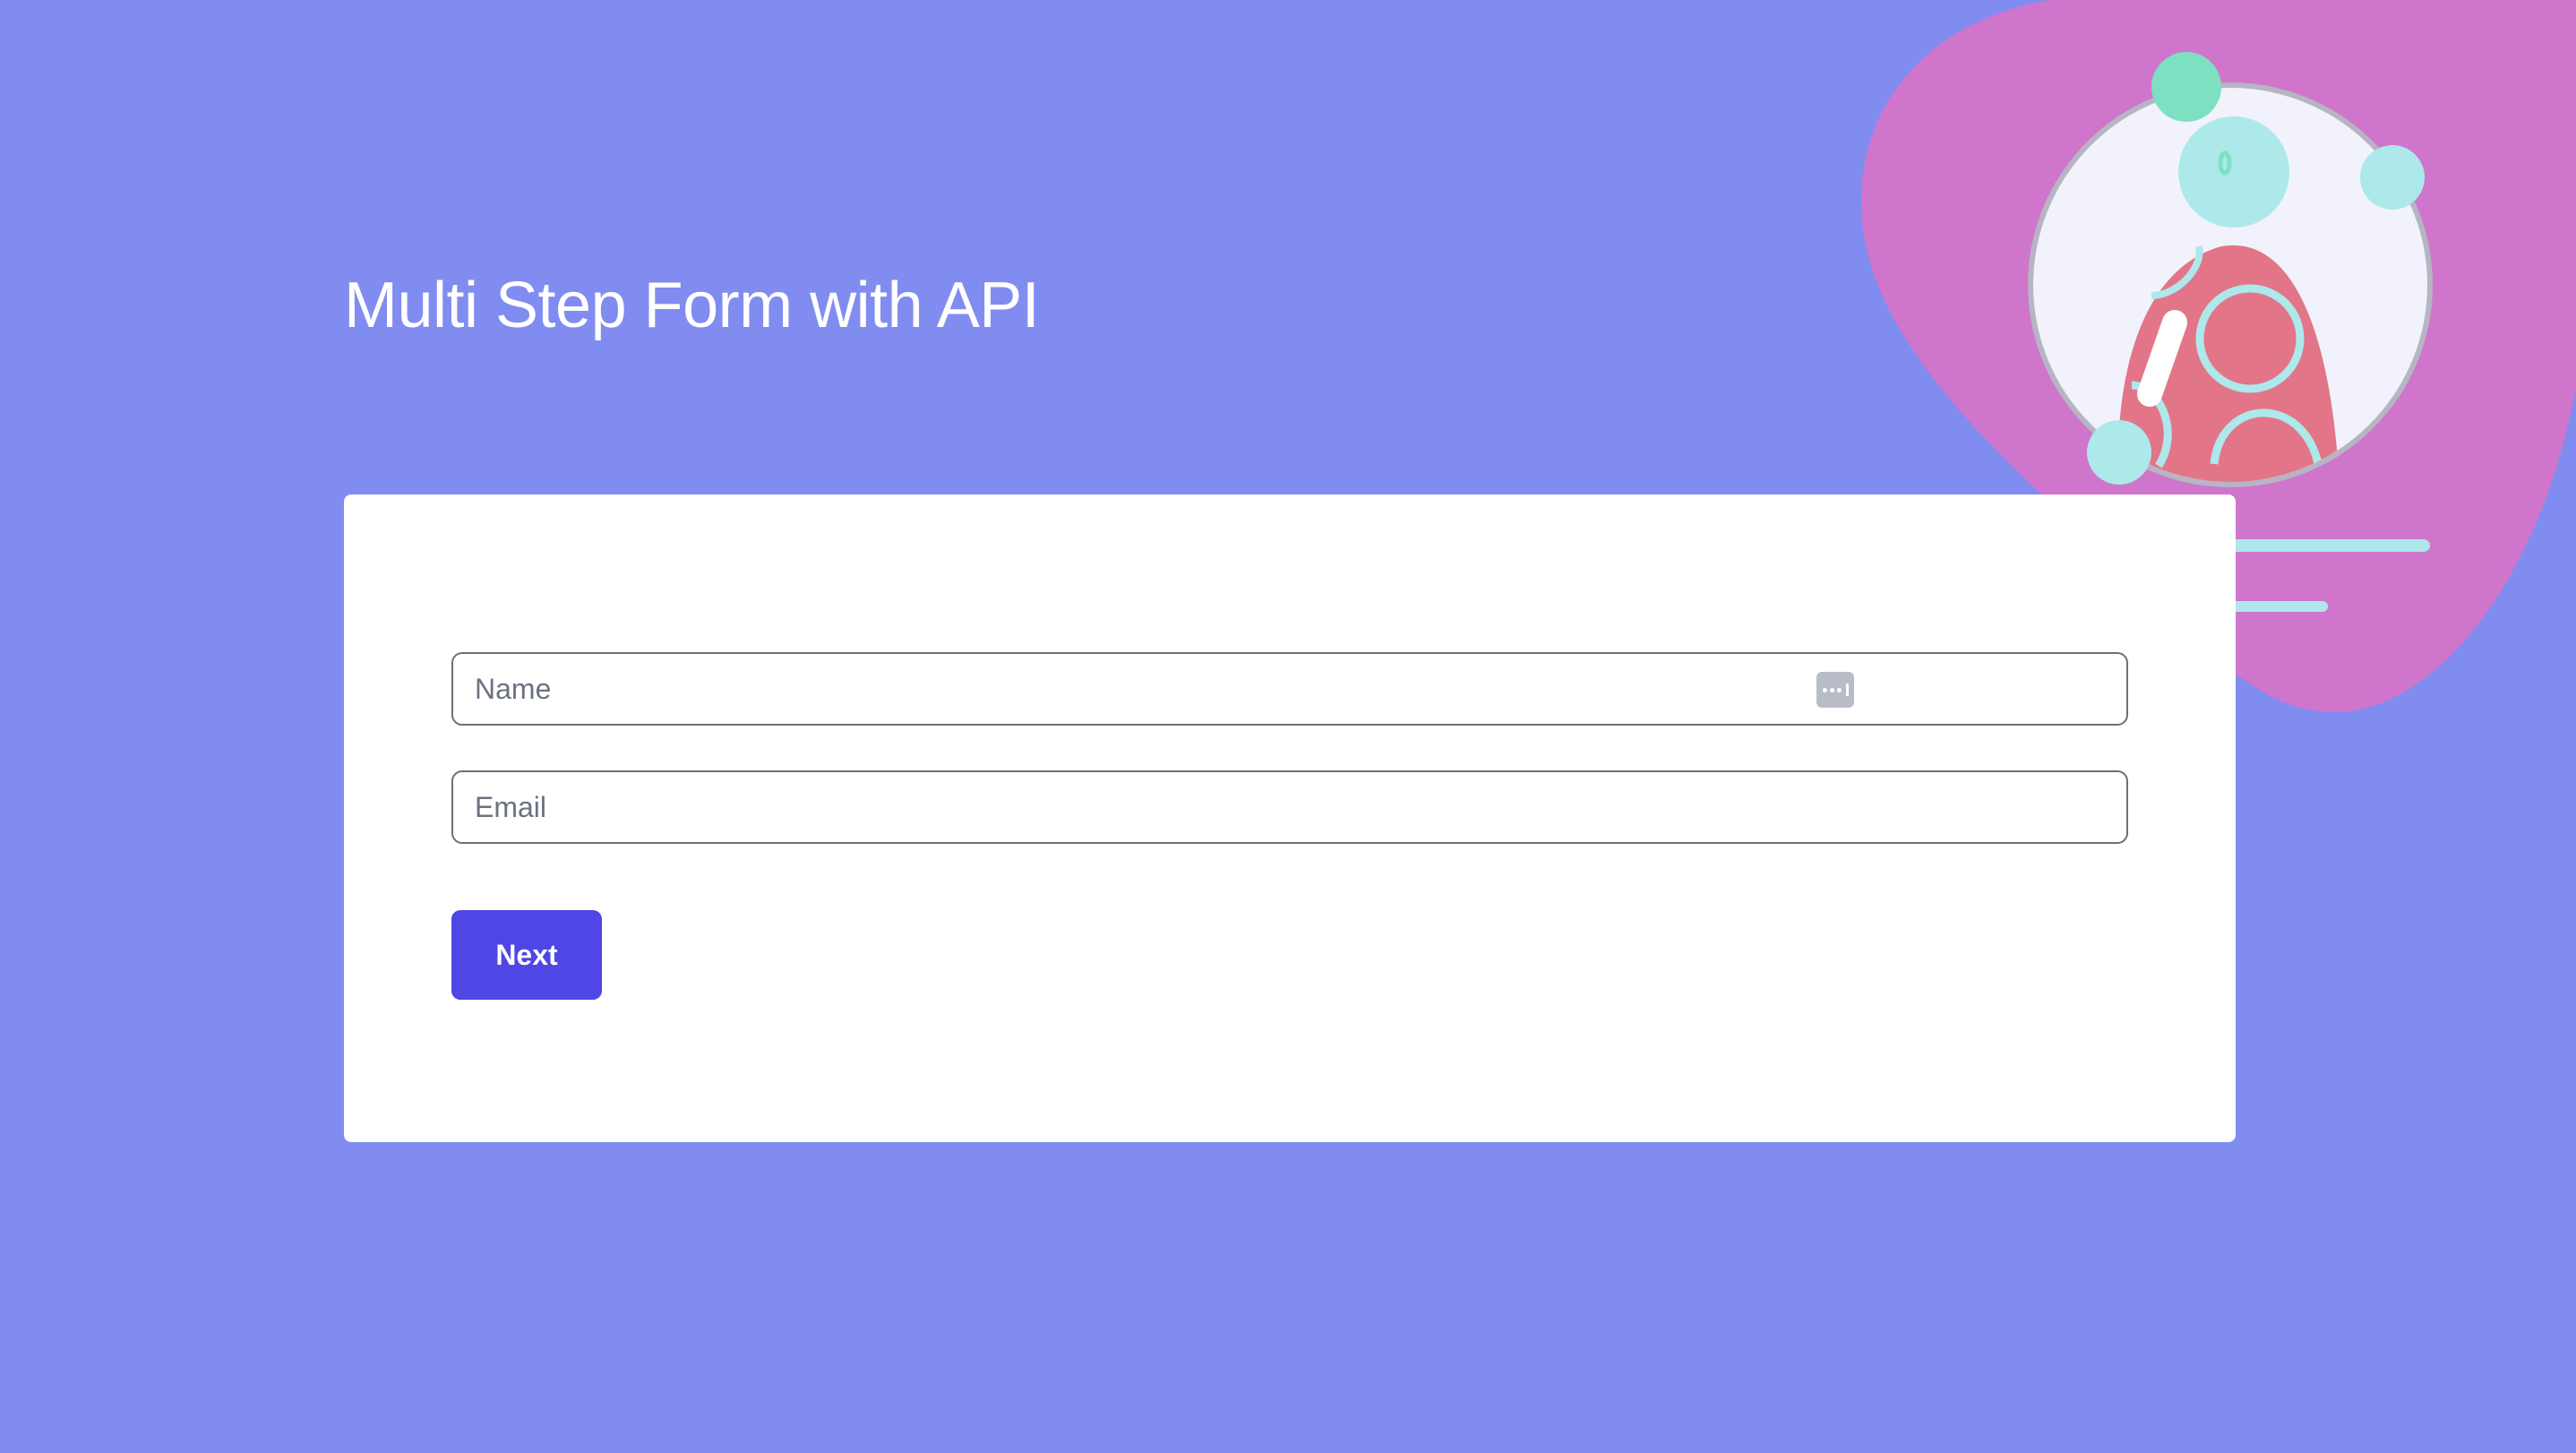 The image size is (2576, 1453). What do you see at coordinates (526, 955) in the screenshot?
I see `next-button: Next` at bounding box center [526, 955].